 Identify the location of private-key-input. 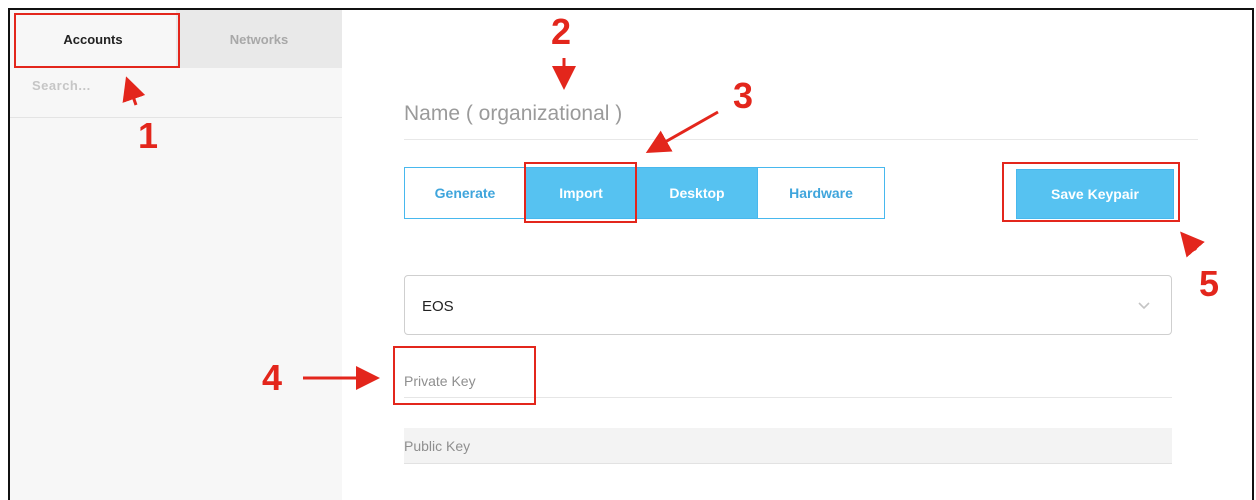
(788, 381).